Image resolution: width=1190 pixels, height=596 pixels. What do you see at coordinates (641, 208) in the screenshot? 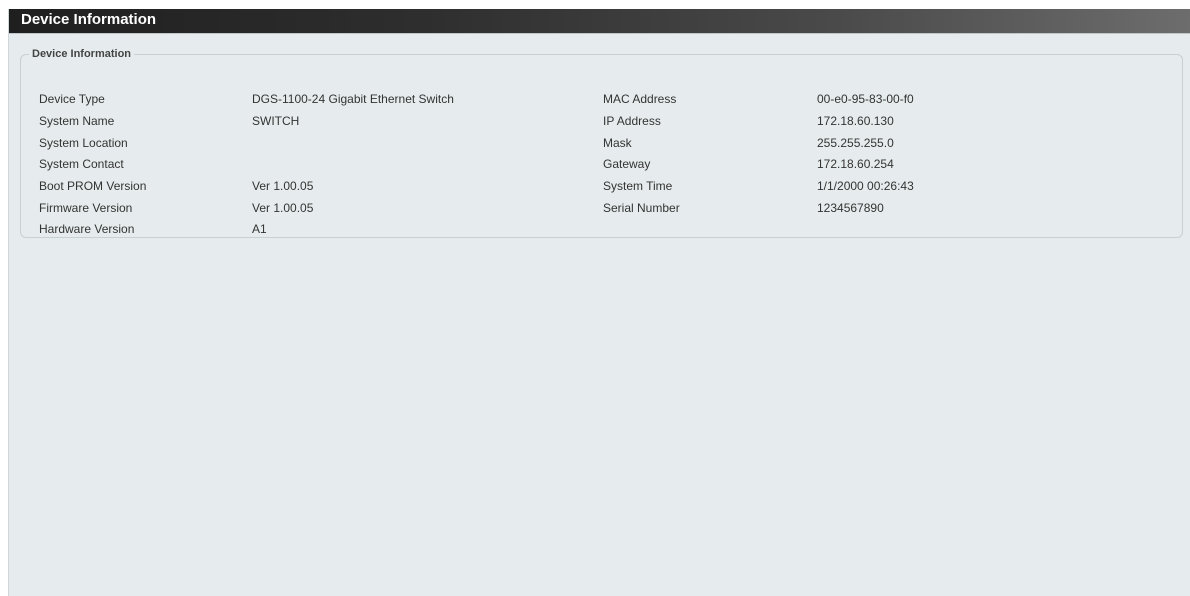
I see `serial-number-label: Serial Number` at bounding box center [641, 208].